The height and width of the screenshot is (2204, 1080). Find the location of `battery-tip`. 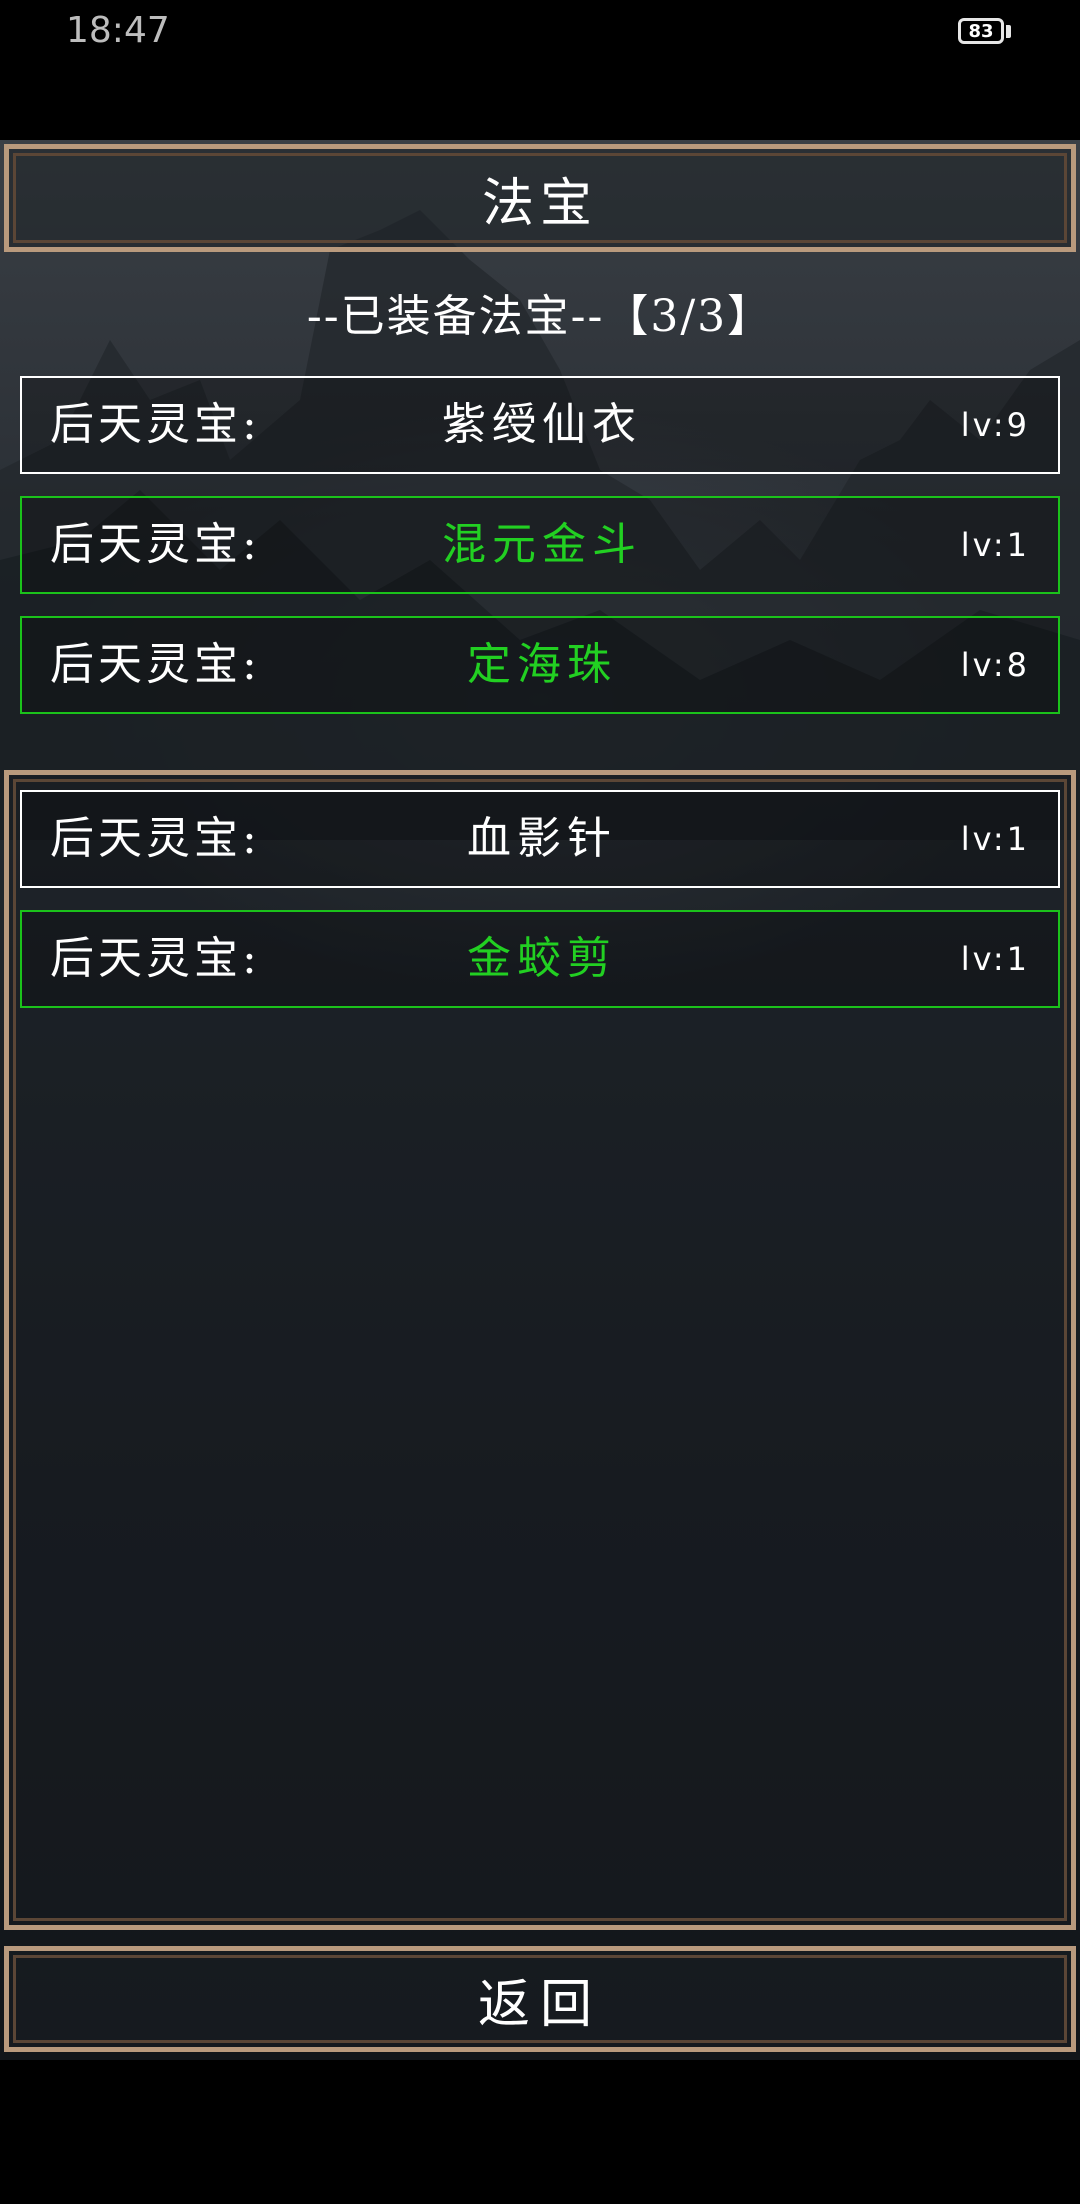

battery-tip is located at coordinates (1008, 31).